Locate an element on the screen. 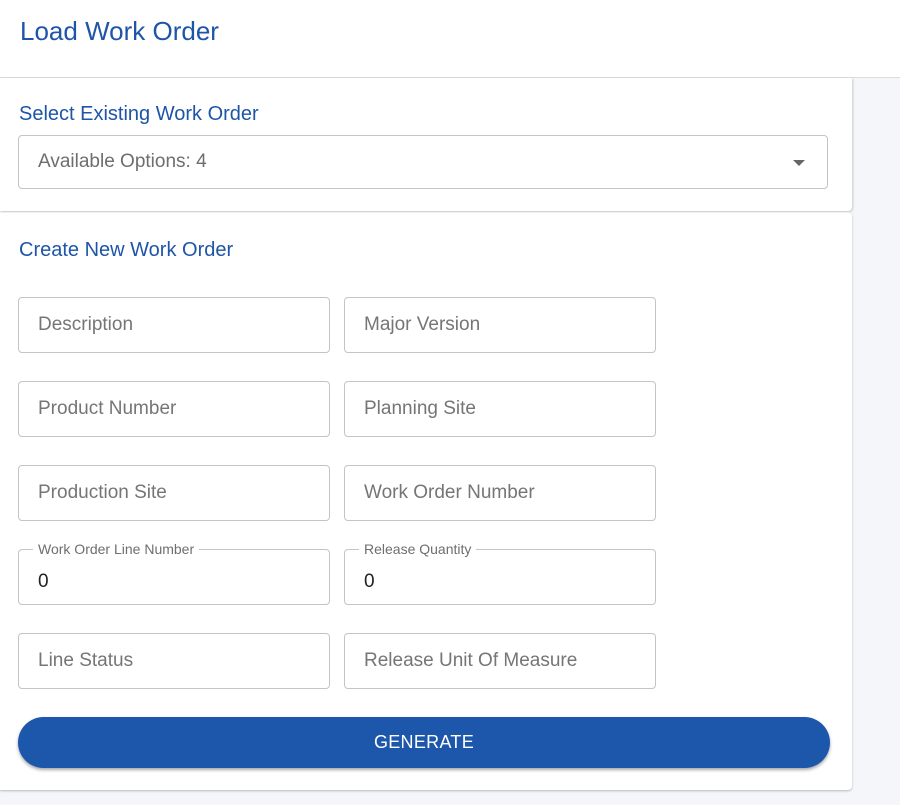 The image size is (900, 805). release-quantity-field: Release Quantity is located at coordinates (500, 573).